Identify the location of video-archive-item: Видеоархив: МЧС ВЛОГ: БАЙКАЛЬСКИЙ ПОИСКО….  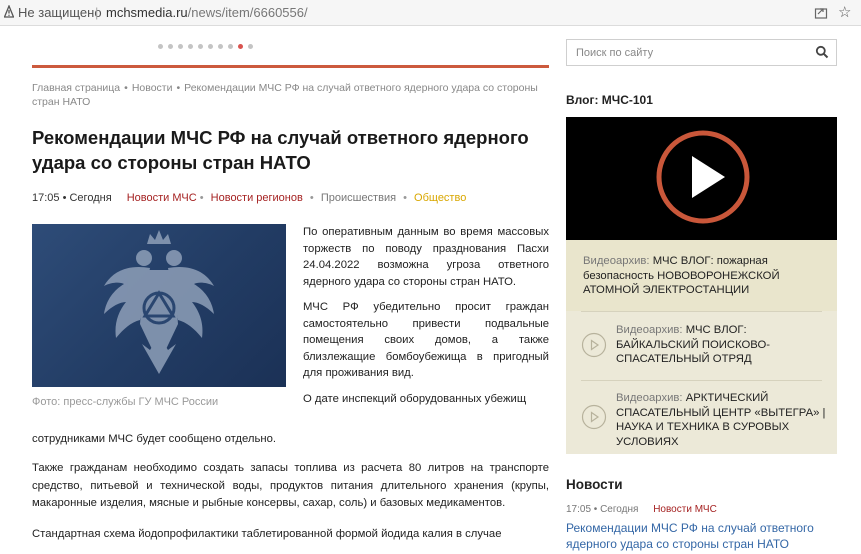
(701, 345).